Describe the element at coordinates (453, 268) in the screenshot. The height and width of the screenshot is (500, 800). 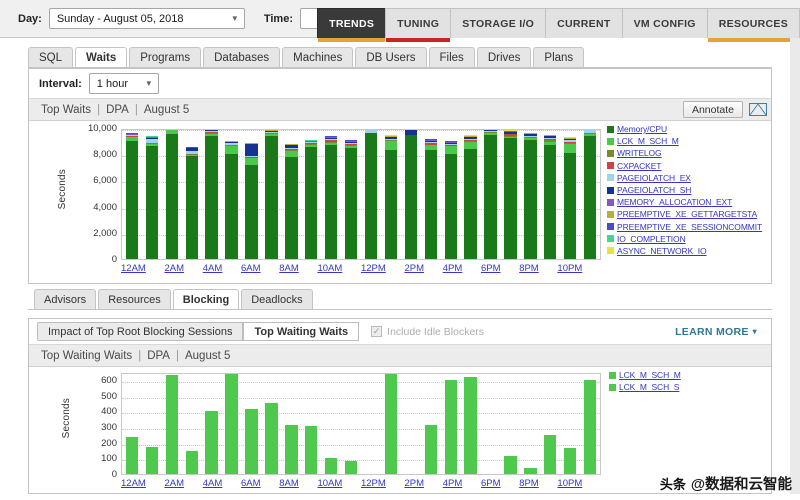
I see `x-axis-tick: 4PM` at that location.